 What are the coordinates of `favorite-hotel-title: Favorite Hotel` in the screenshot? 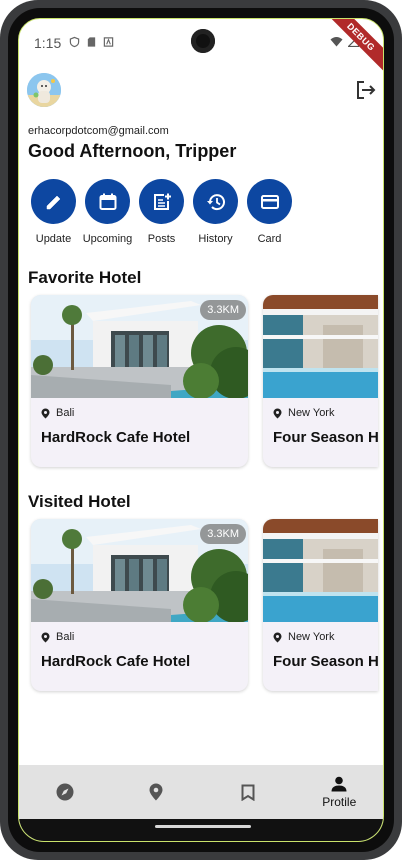 It's located at (85, 277).